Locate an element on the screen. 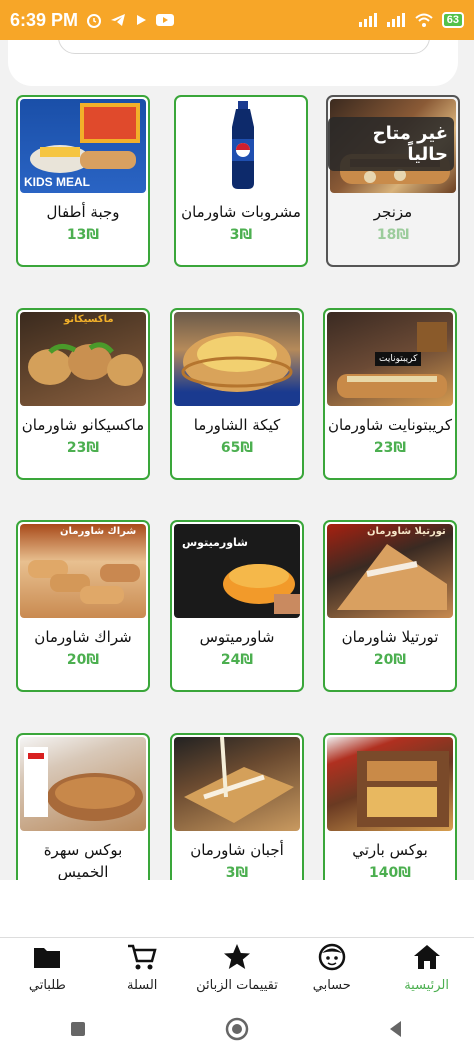 This screenshot has height=1053, width=474. kryptonite-label: كريبتونايت is located at coordinates (398, 359).